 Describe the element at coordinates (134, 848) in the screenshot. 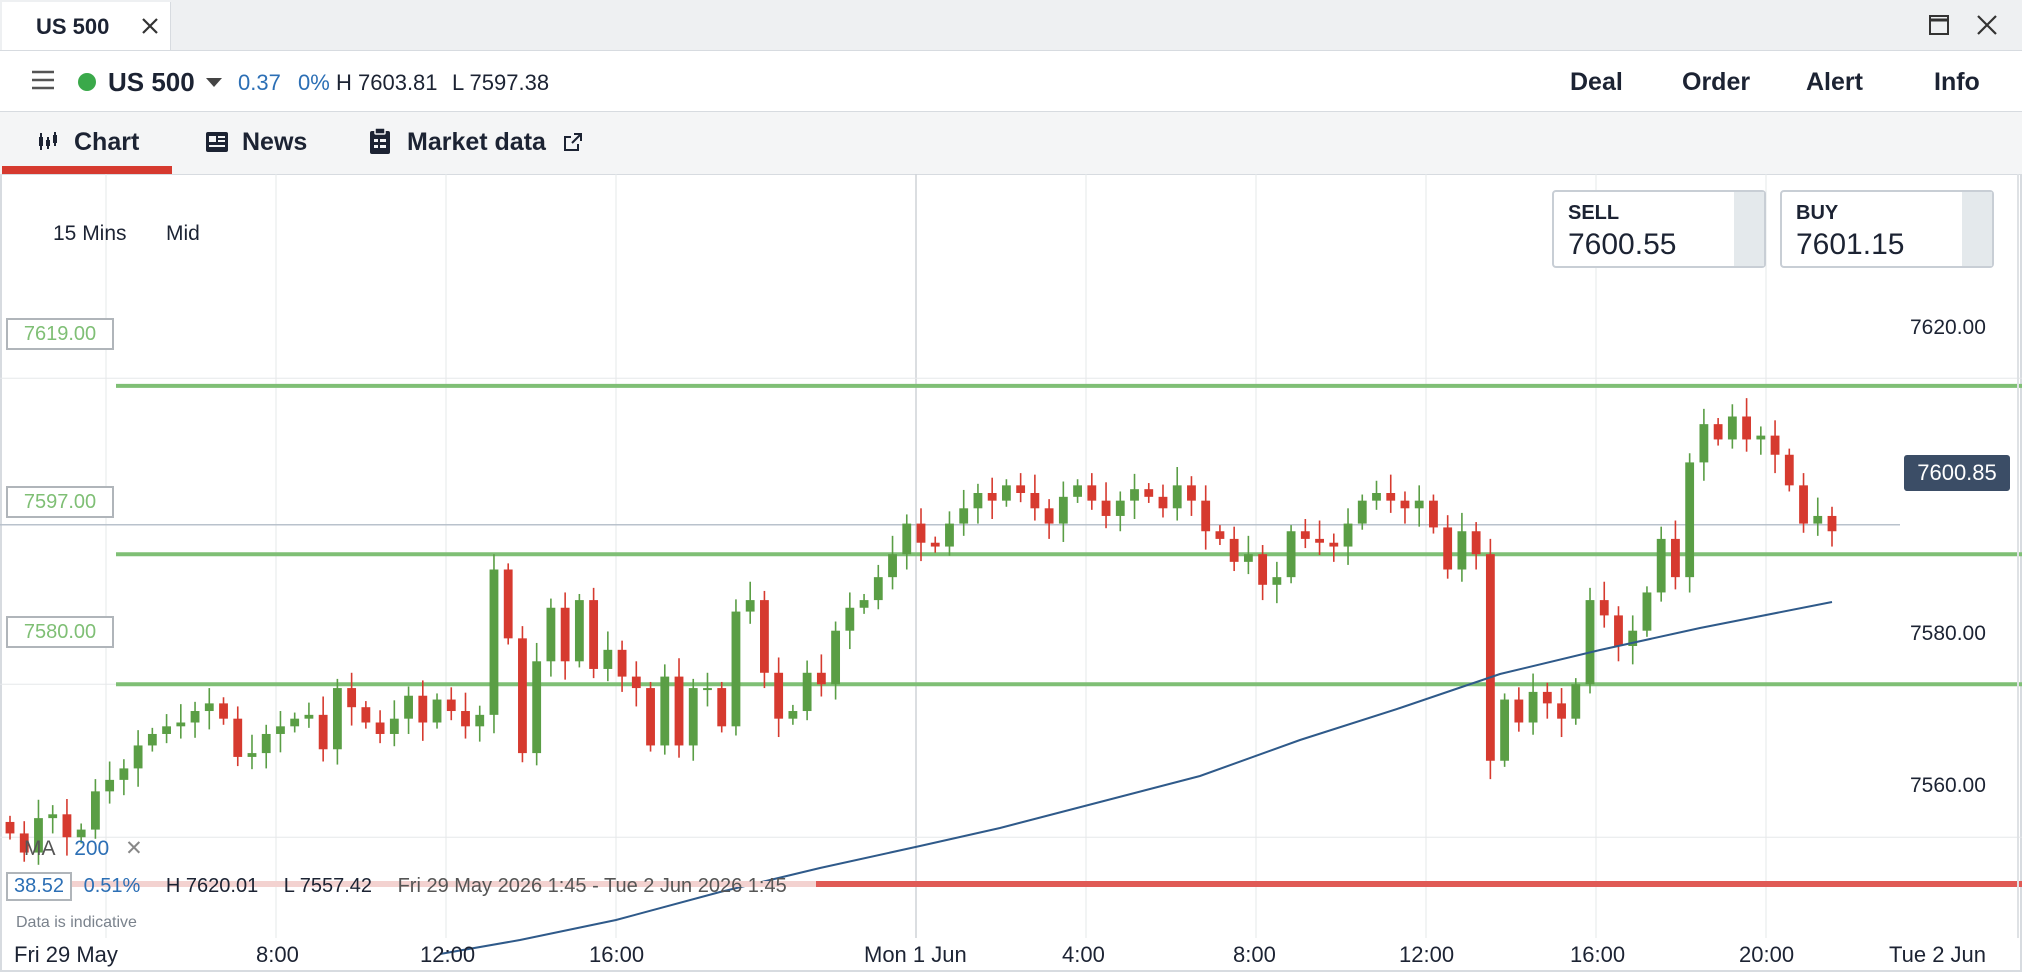

I see `remove-indicator-icon: ✕` at that location.